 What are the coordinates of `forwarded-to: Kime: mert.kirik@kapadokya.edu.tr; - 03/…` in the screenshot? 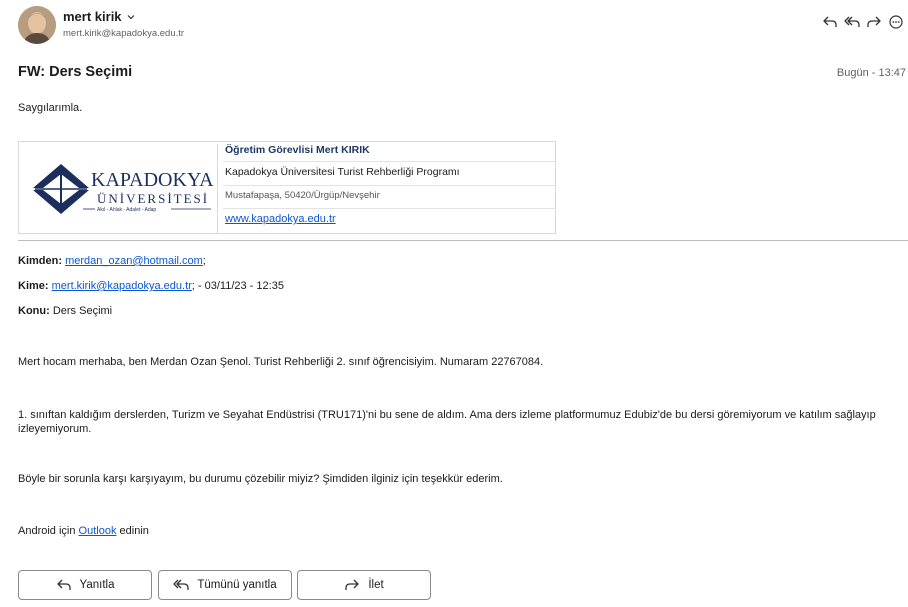 It's located at (151, 286).